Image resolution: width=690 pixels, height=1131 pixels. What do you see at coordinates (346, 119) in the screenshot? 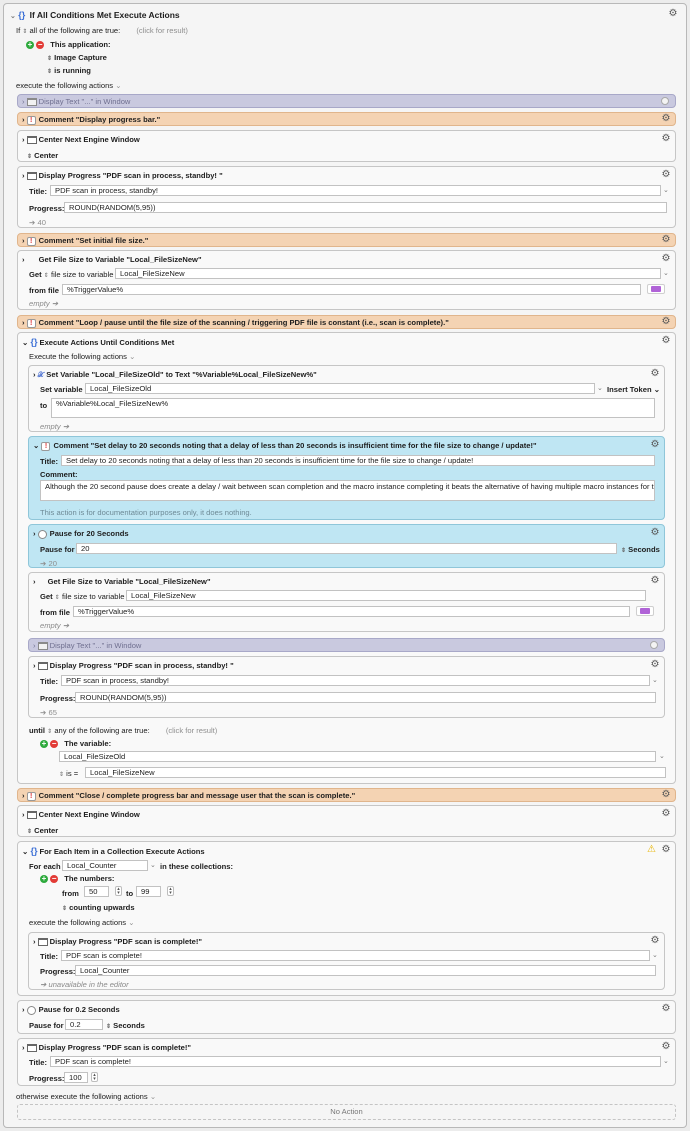
I see `action-comment: › ! Comment "Display progress bar." ⚙` at bounding box center [346, 119].